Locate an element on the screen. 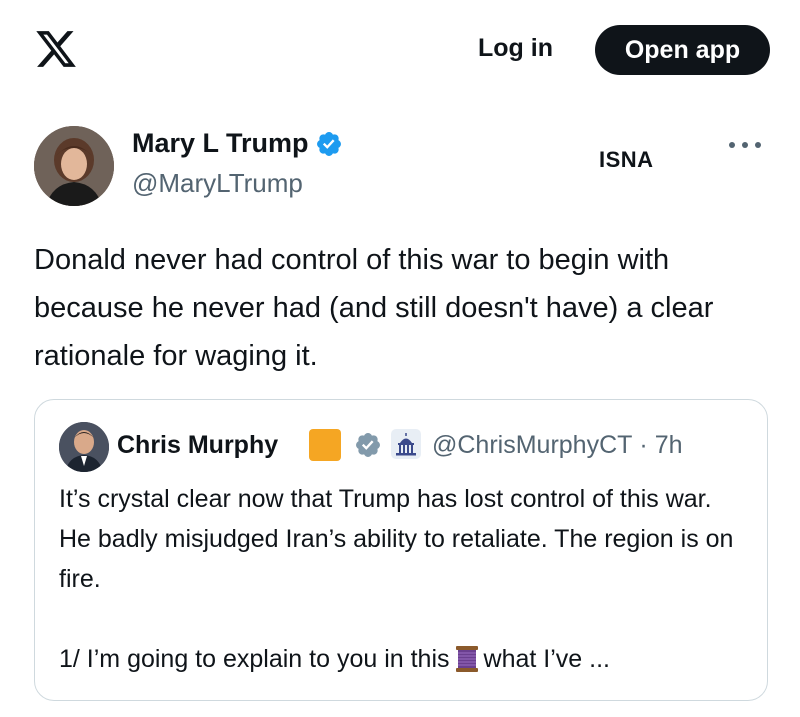  quoted-avatar is located at coordinates (84, 447).